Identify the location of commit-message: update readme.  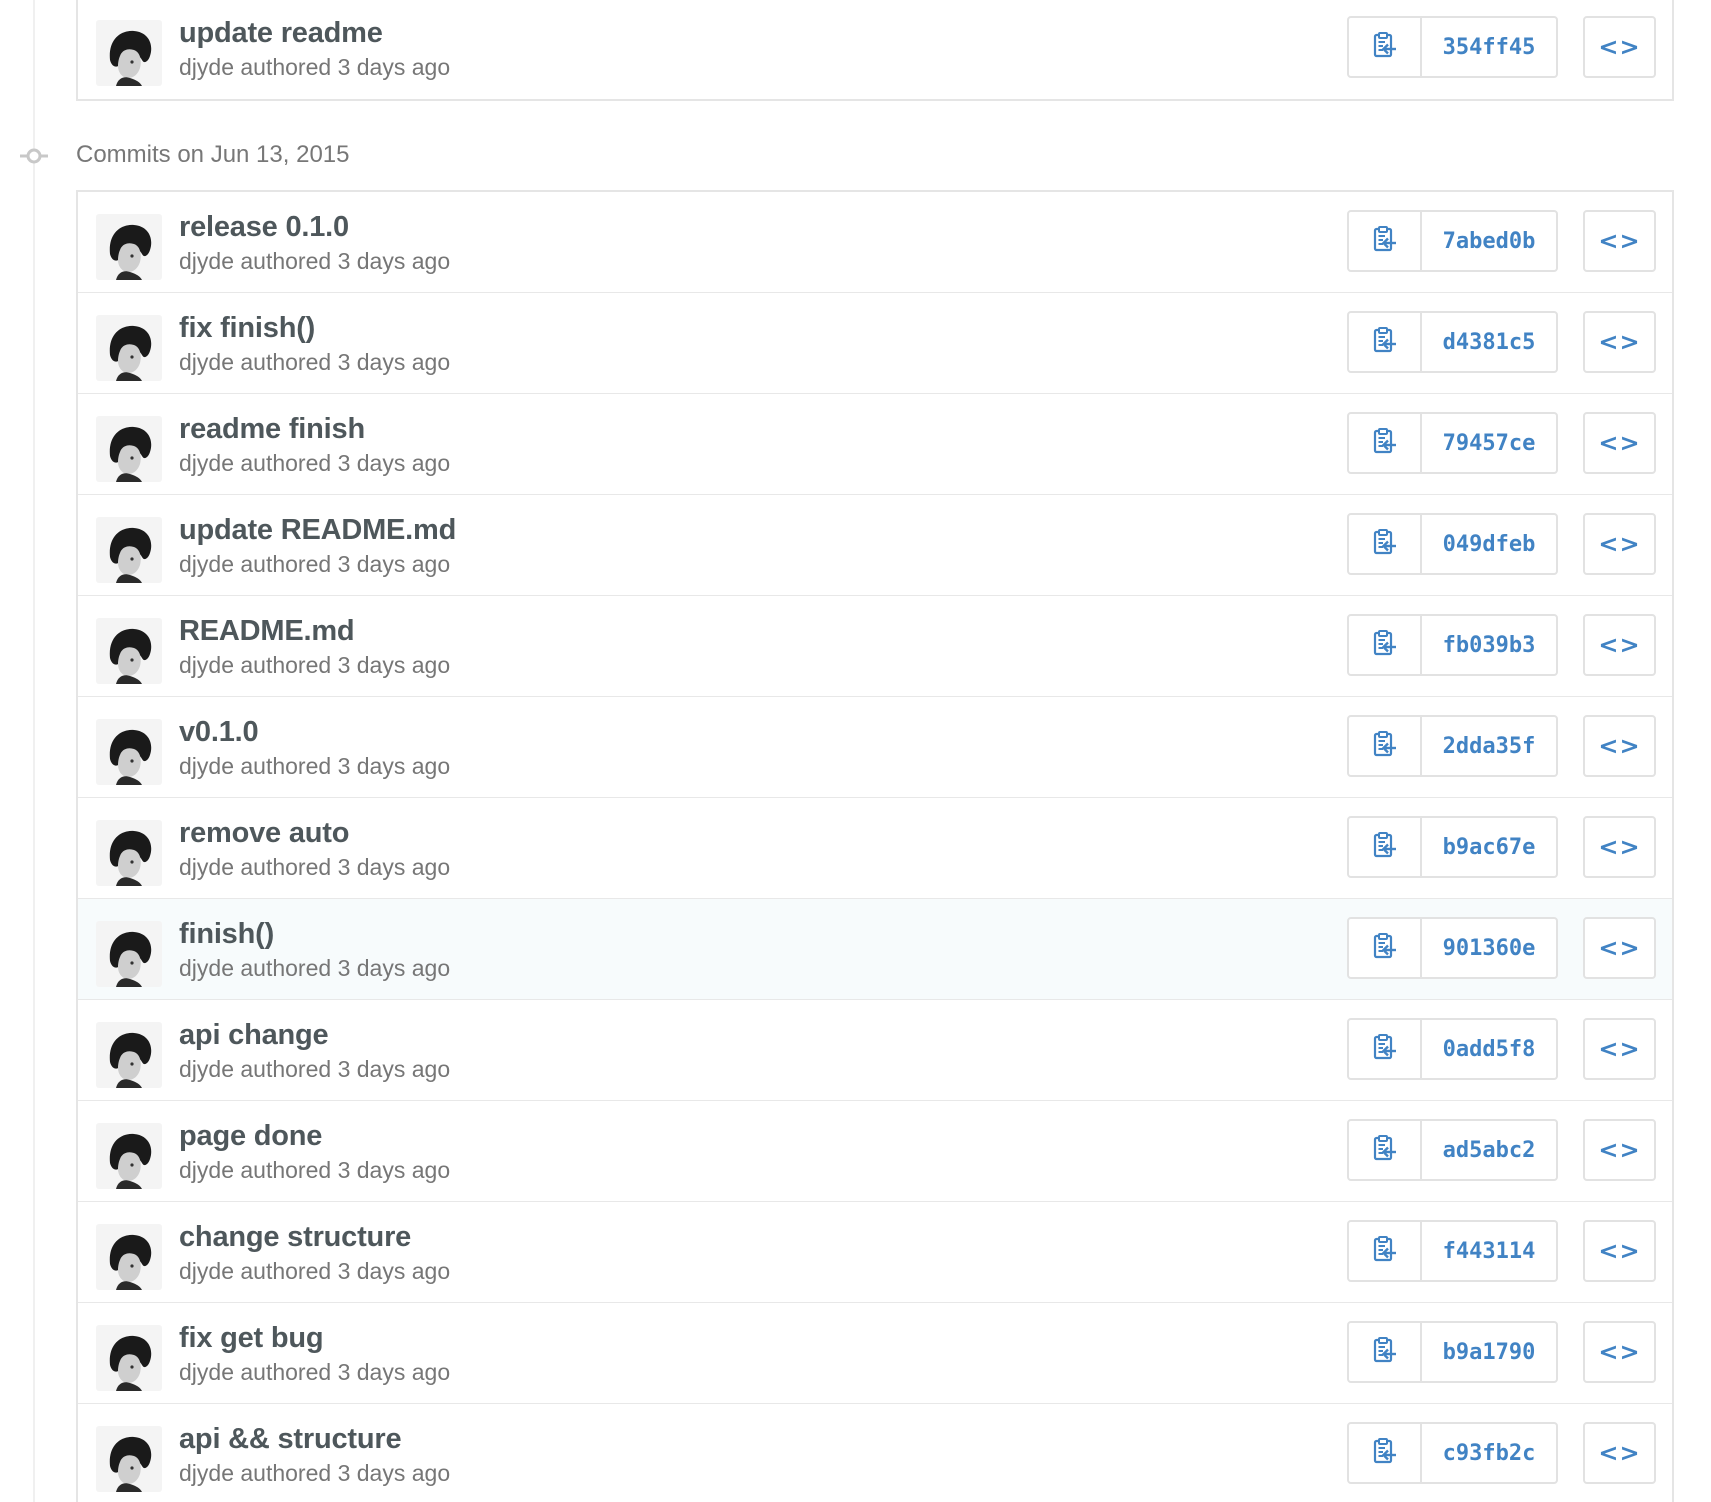
(281, 33).